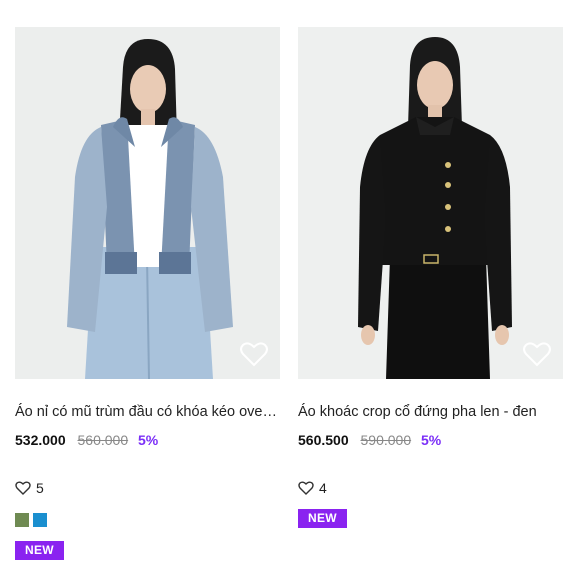 The height and width of the screenshot is (585, 576). Describe the element at coordinates (323, 440) in the screenshot. I see `sale-price: 560.500` at that location.